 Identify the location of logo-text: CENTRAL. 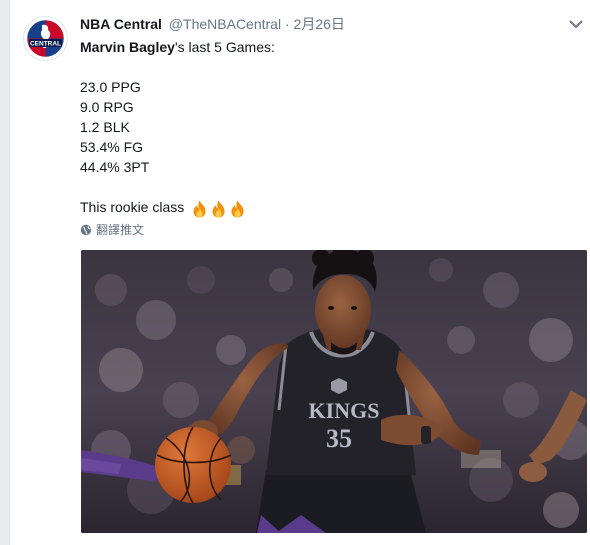
(45, 43).